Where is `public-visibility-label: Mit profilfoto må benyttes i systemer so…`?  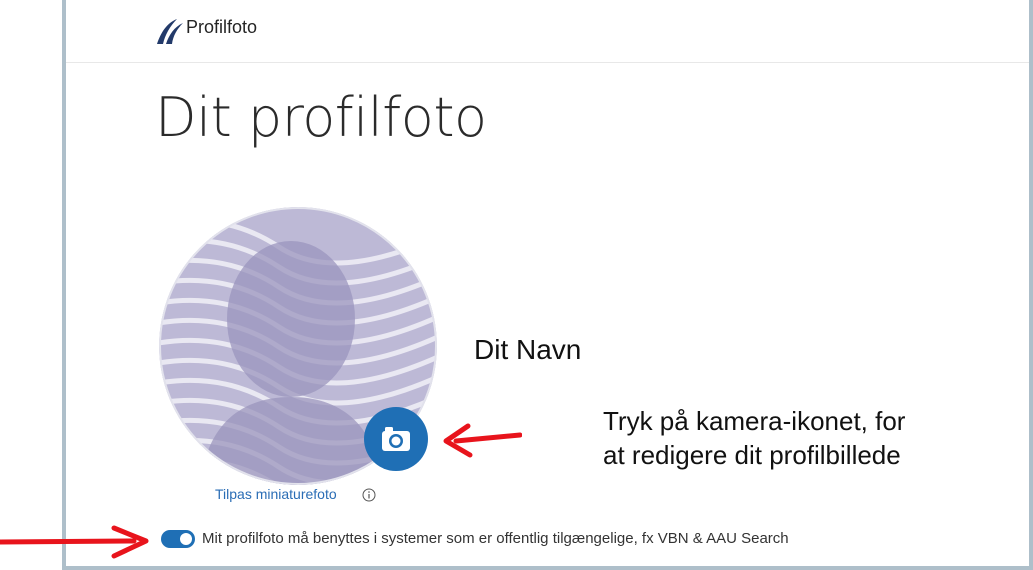 public-visibility-label: Mit profilfoto må benyttes i systemer so… is located at coordinates (495, 538).